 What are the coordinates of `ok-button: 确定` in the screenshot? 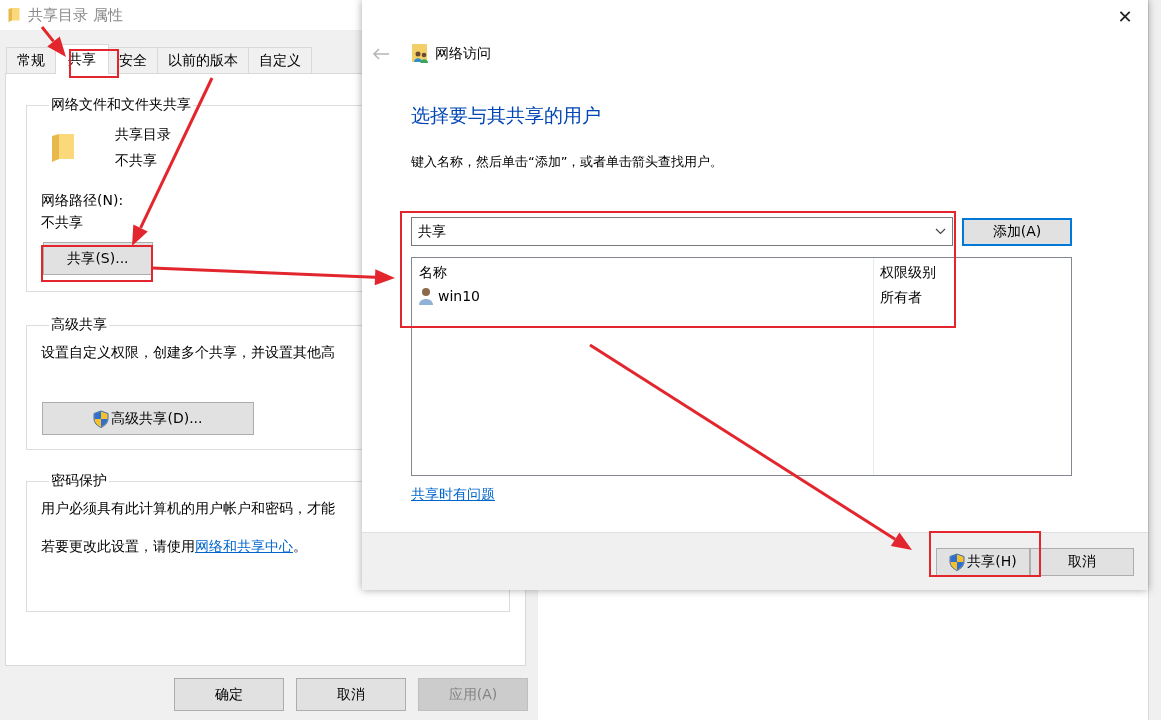 It's located at (229, 694).